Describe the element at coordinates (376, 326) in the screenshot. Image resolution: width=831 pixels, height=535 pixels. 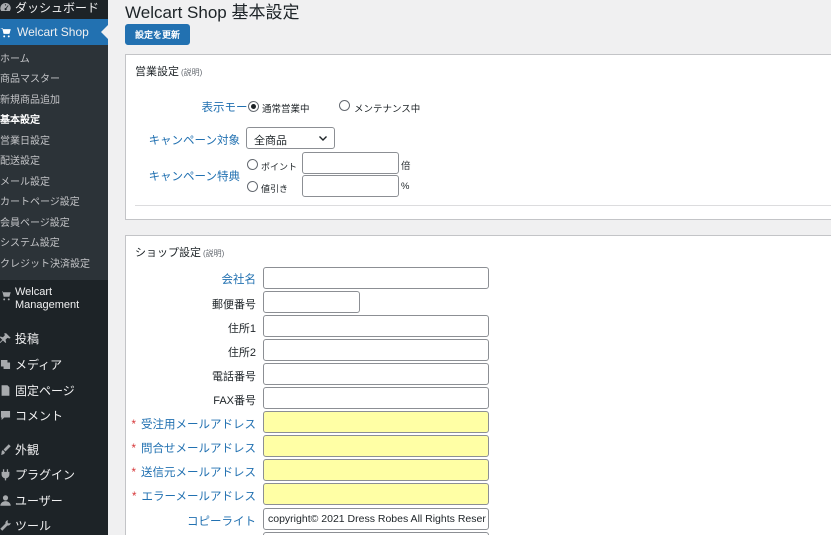
I see `address1-input` at that location.